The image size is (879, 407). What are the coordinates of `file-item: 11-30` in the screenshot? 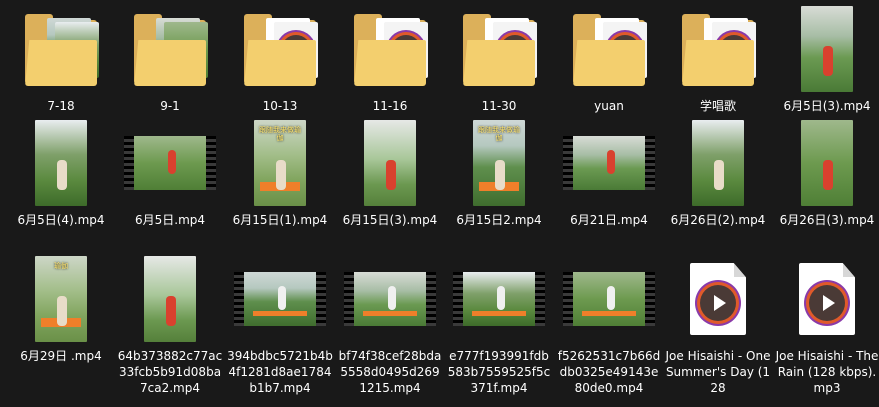 It's located at (499, 60).